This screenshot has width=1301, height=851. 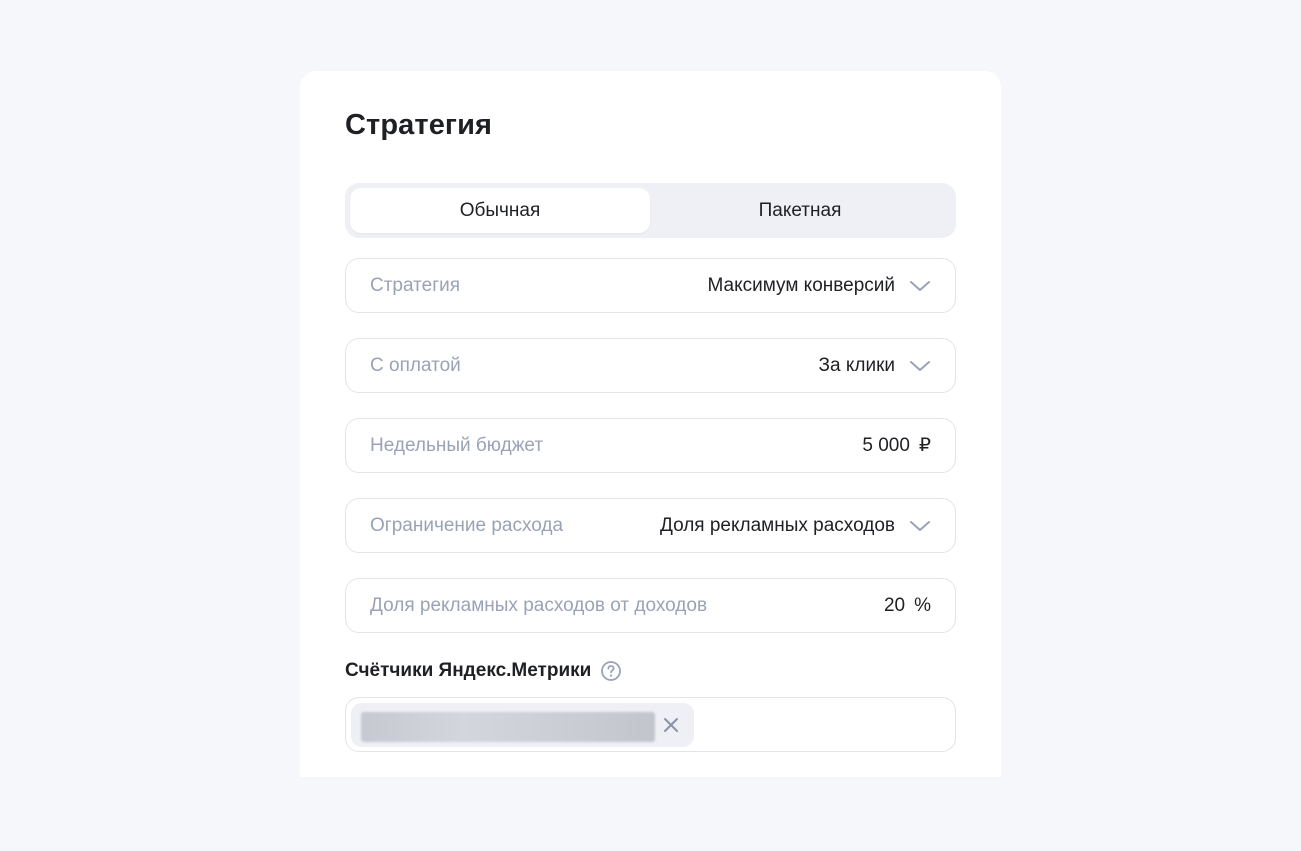 What do you see at coordinates (671, 725) in the screenshot?
I see `close-icon` at bounding box center [671, 725].